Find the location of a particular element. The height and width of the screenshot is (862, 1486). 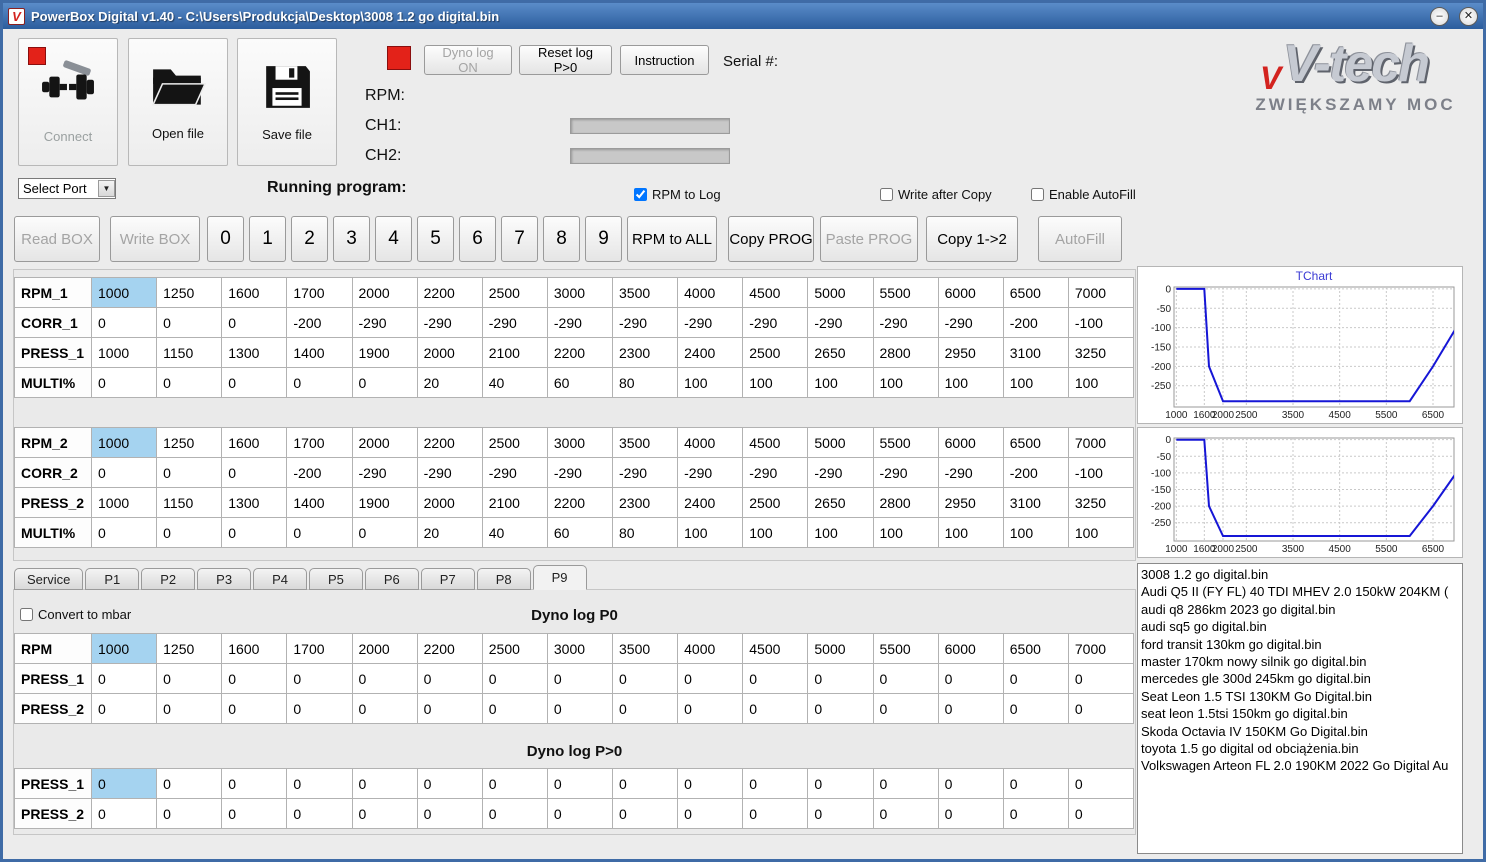

file-list-item: Seat Leon 1.5 TSI 130KM Go Digital.bin is located at coordinates (1301, 696).